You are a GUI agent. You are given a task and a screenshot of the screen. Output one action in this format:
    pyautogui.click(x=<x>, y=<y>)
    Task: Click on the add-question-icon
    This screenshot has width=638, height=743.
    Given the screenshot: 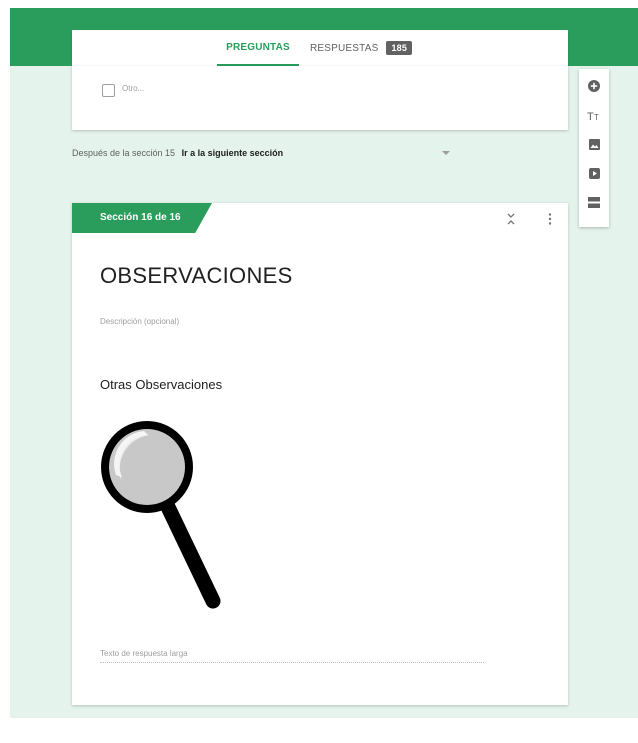 What is the action you would take?
    pyautogui.click(x=594, y=86)
    